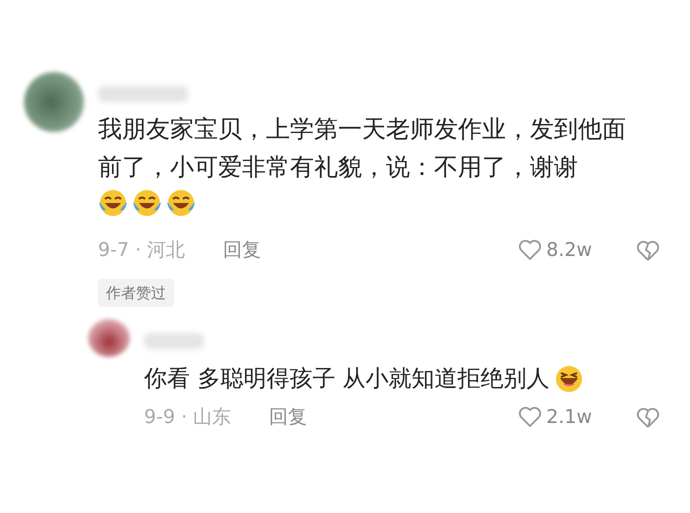  I want to click on grinning-emoji-icon, so click(569, 379).